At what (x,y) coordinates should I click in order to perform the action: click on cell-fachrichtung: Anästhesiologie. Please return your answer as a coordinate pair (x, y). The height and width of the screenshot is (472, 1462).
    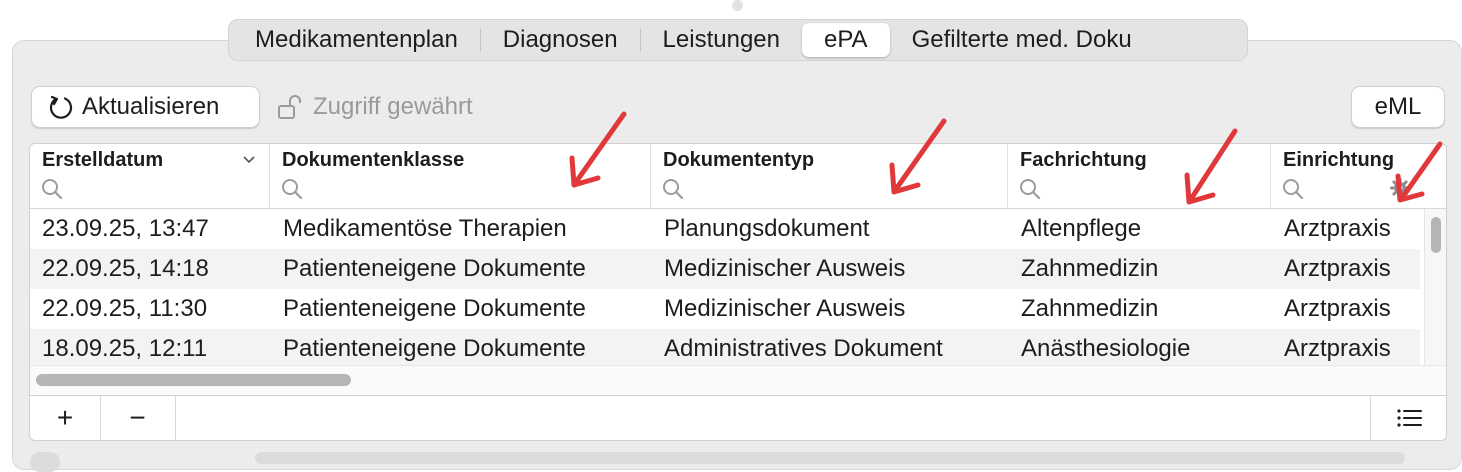
    Looking at the image, I should click on (1106, 348).